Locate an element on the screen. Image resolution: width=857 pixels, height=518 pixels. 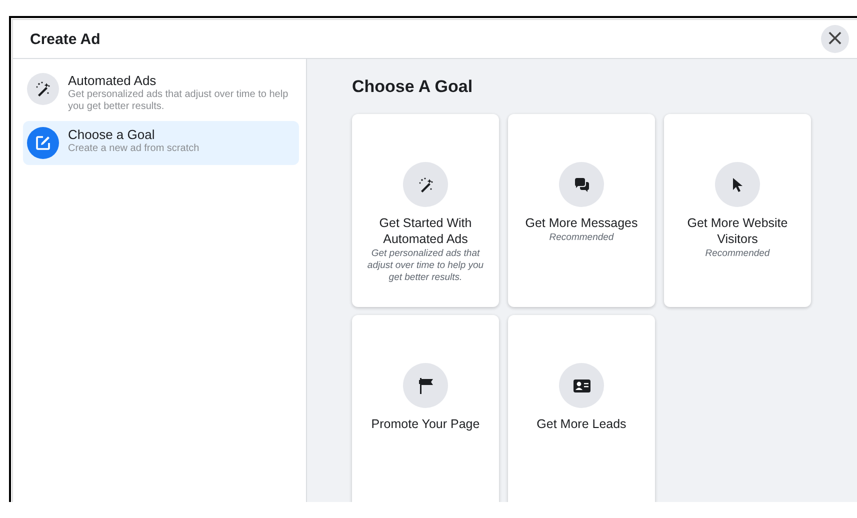
edit-icon is located at coordinates (43, 143).